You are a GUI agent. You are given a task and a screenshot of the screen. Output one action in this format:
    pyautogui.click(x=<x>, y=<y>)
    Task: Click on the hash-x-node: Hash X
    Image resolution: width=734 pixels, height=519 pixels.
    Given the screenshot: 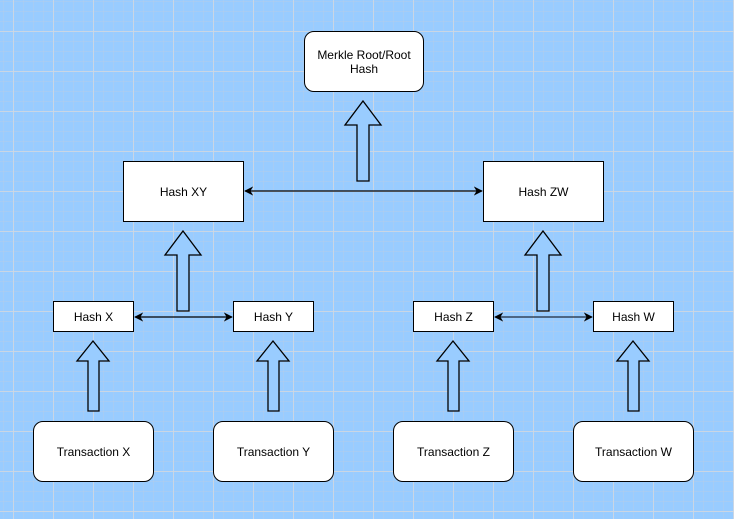 What is the action you would take?
    pyautogui.click(x=93, y=316)
    